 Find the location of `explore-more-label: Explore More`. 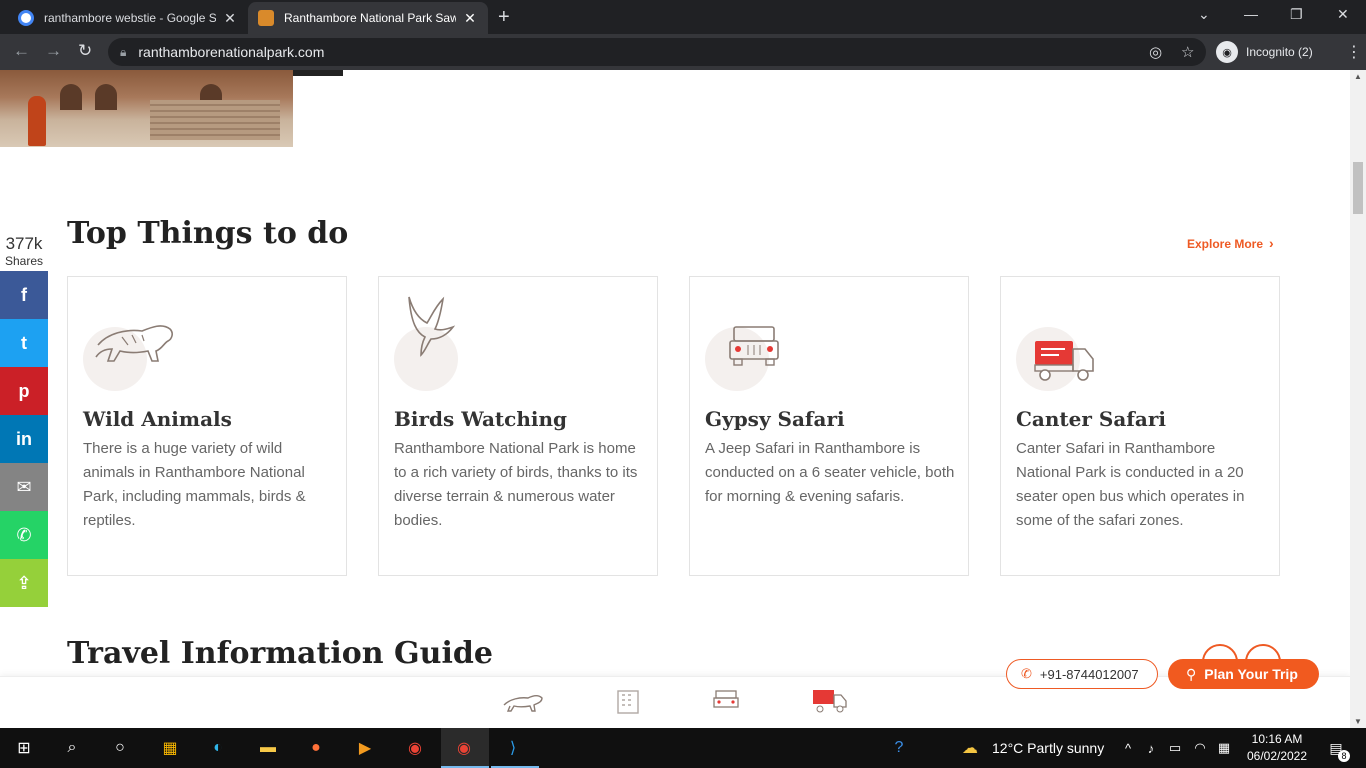

explore-more-label: Explore More is located at coordinates (1225, 244).